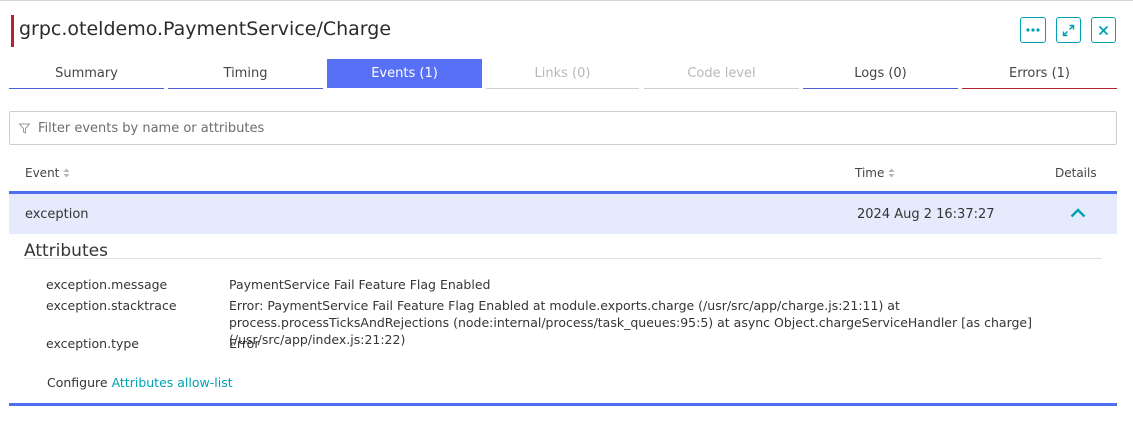  I want to click on column-header-details: Details, so click(1076, 173).